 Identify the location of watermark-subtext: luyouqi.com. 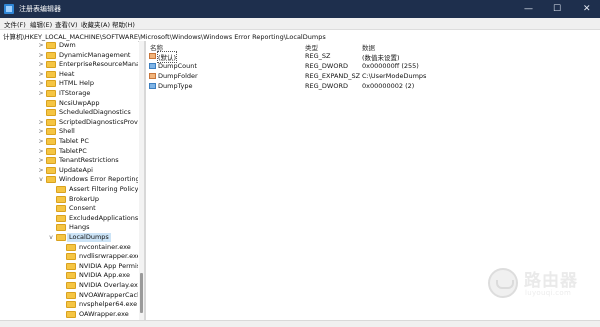
(548, 293).